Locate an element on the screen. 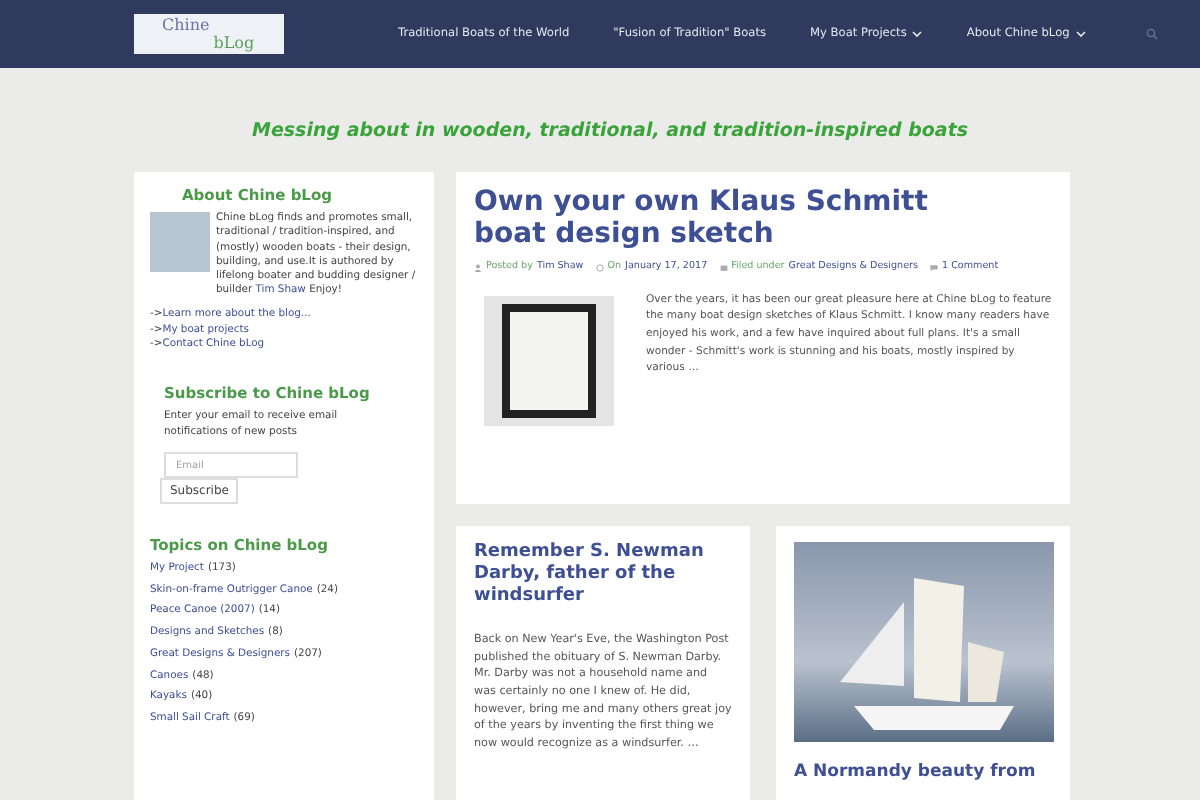 This screenshot has height=800, width=1200. framed-sketch-drawing is located at coordinates (549, 360).